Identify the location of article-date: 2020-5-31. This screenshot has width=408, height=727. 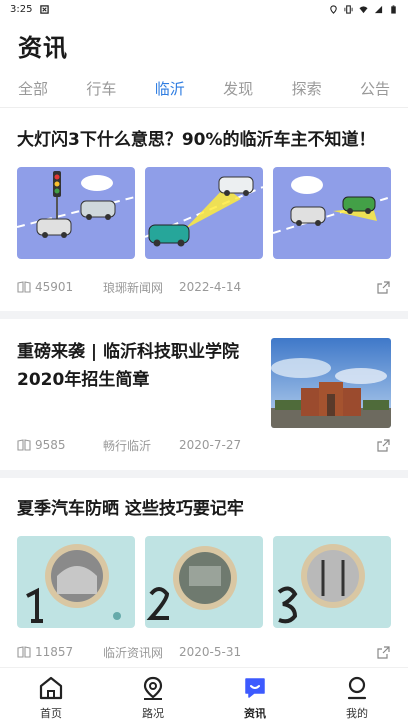
(210, 652).